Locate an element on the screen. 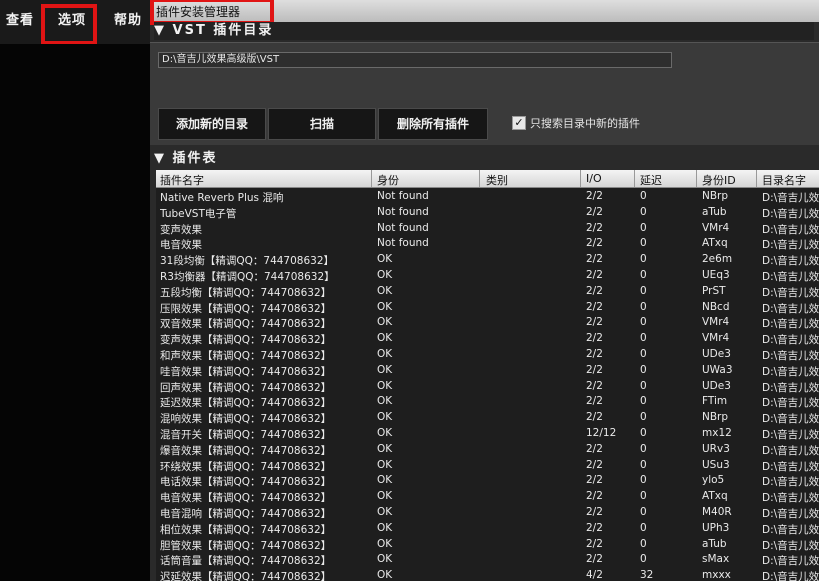  column-header-name: 插件名字 is located at coordinates (182, 180).